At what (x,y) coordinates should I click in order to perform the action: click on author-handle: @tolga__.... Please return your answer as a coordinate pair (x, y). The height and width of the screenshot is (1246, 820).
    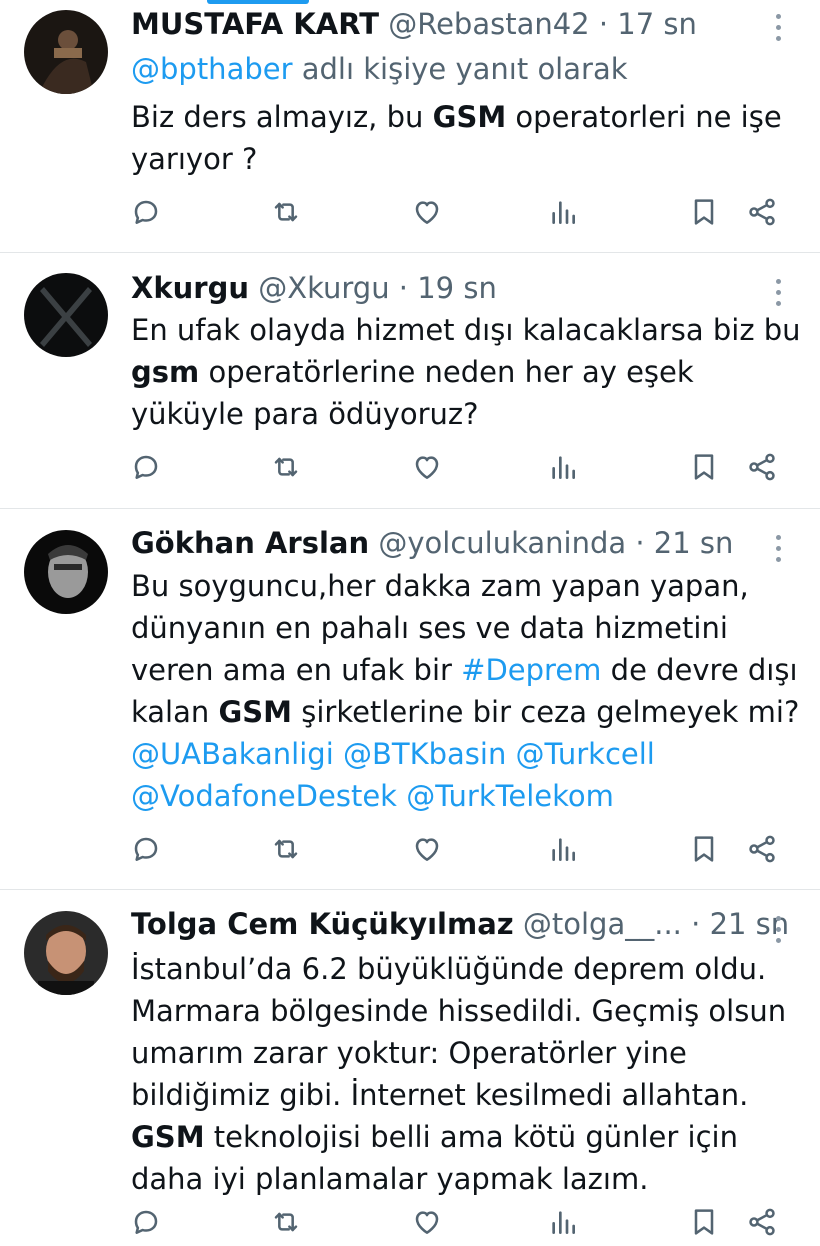
    Looking at the image, I should click on (602, 924).